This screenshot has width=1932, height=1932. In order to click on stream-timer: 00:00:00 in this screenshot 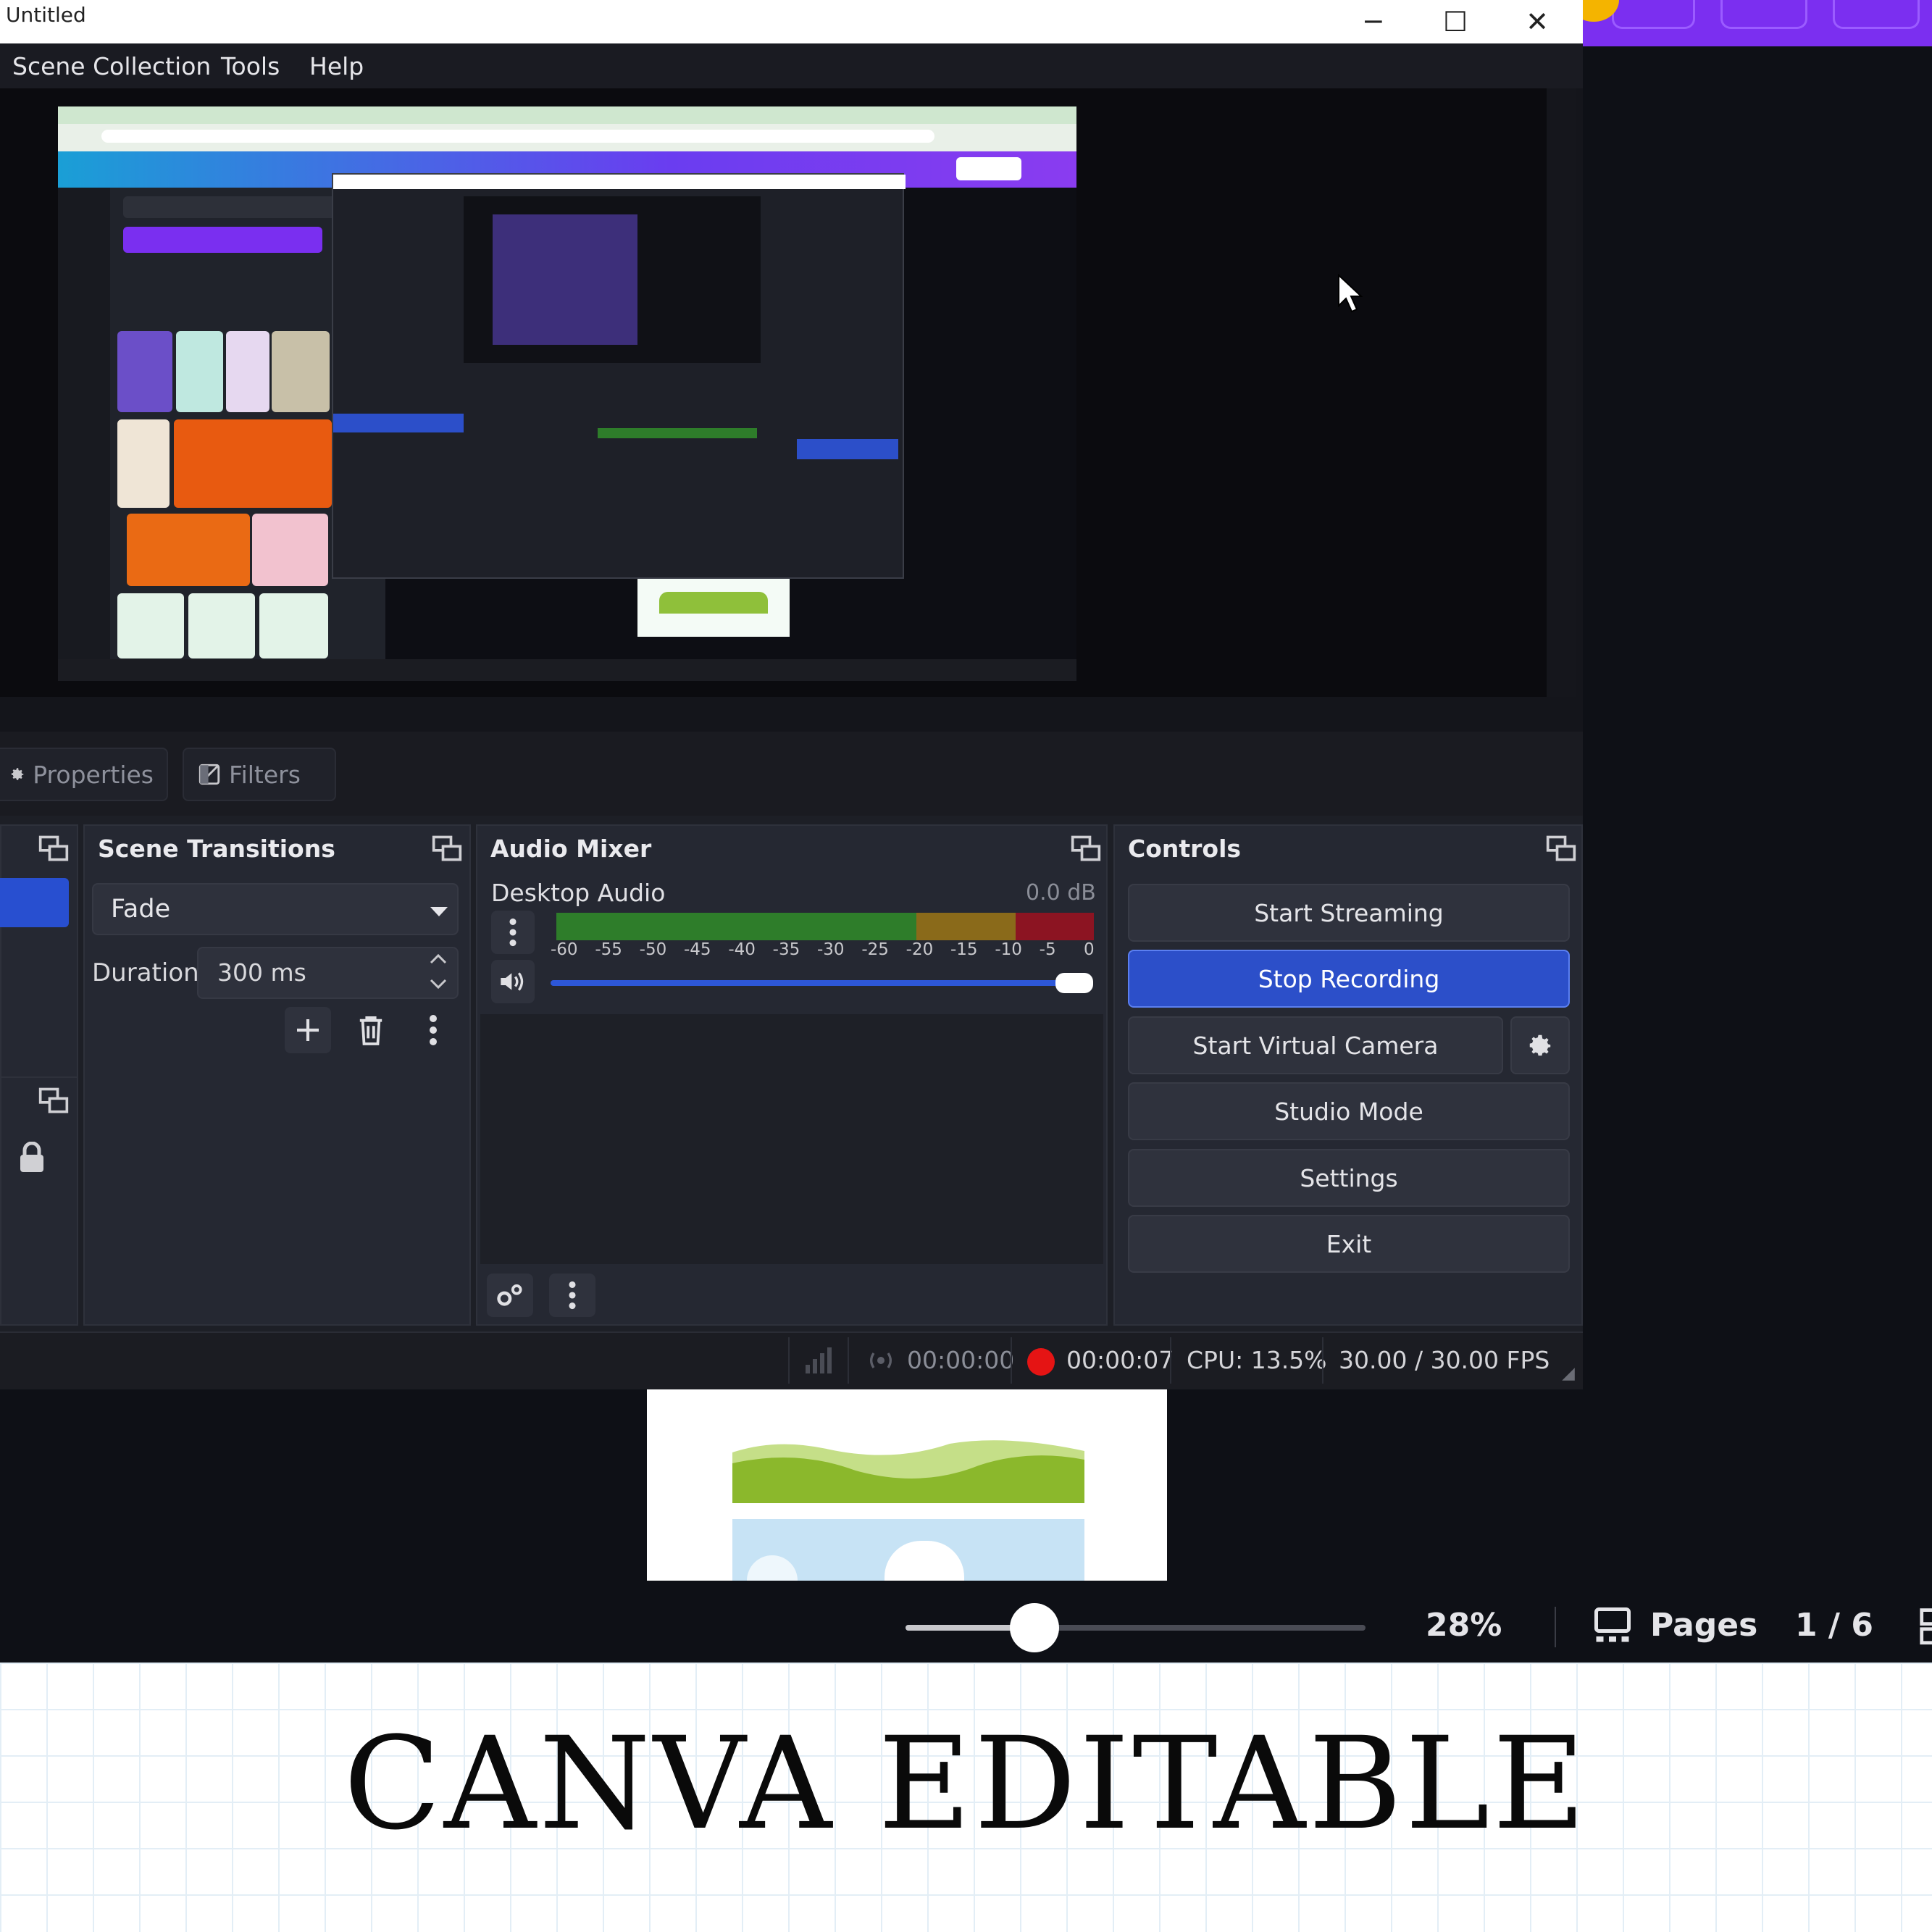, I will do `click(961, 1360)`.